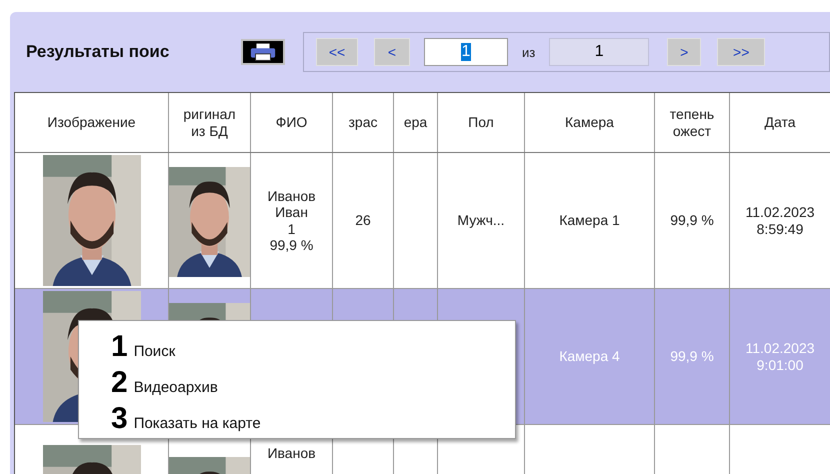  What do you see at coordinates (98, 52) in the screenshot?
I see `panel-title: Результаты поис` at bounding box center [98, 52].